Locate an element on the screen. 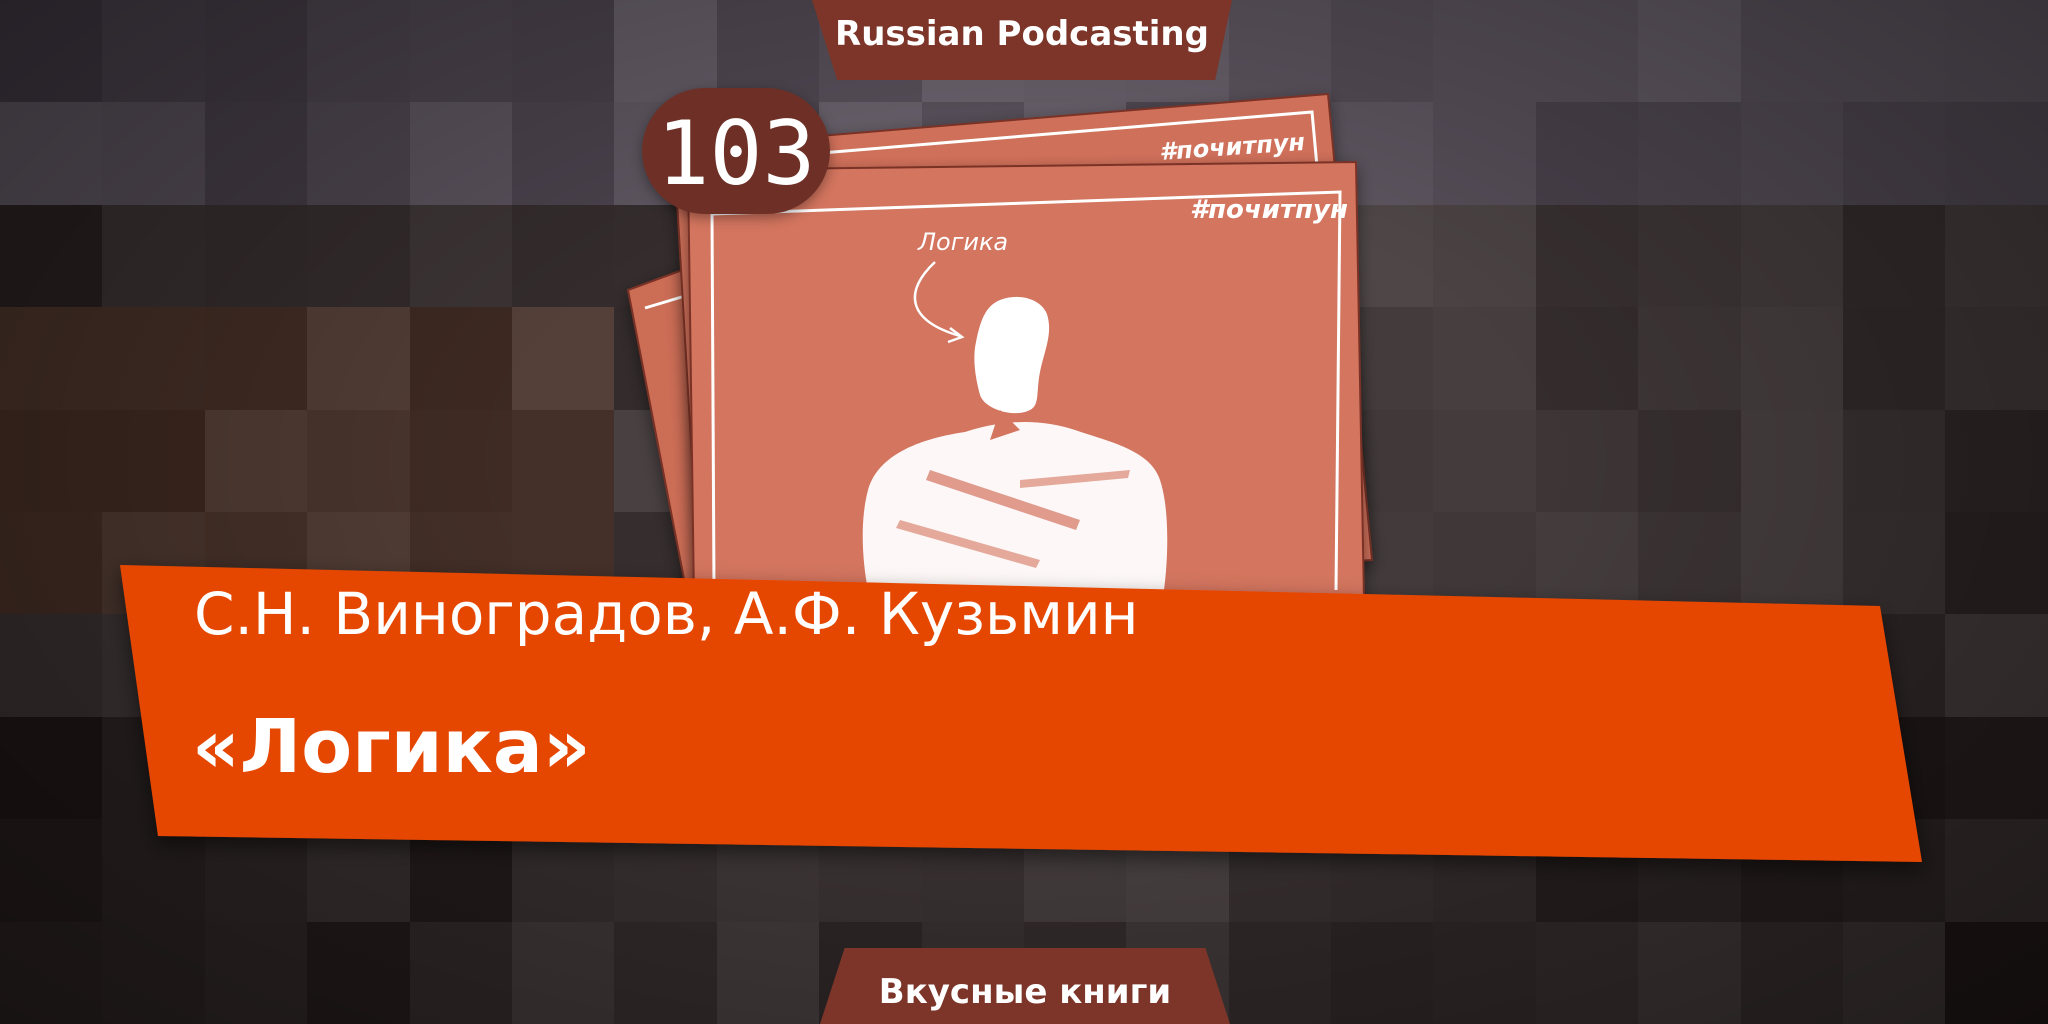 The image size is (2048, 1024). cover-caption: Логика is located at coordinates (962, 242).